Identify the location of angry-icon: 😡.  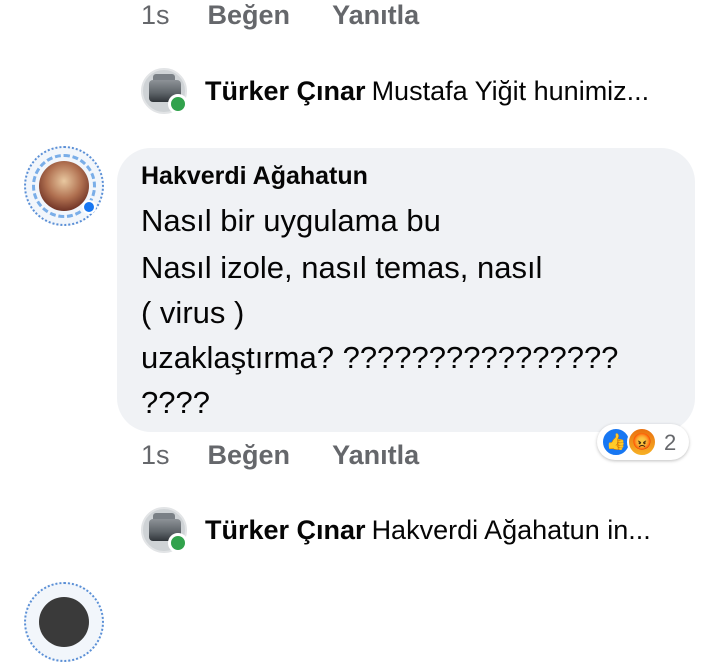
(642, 442).